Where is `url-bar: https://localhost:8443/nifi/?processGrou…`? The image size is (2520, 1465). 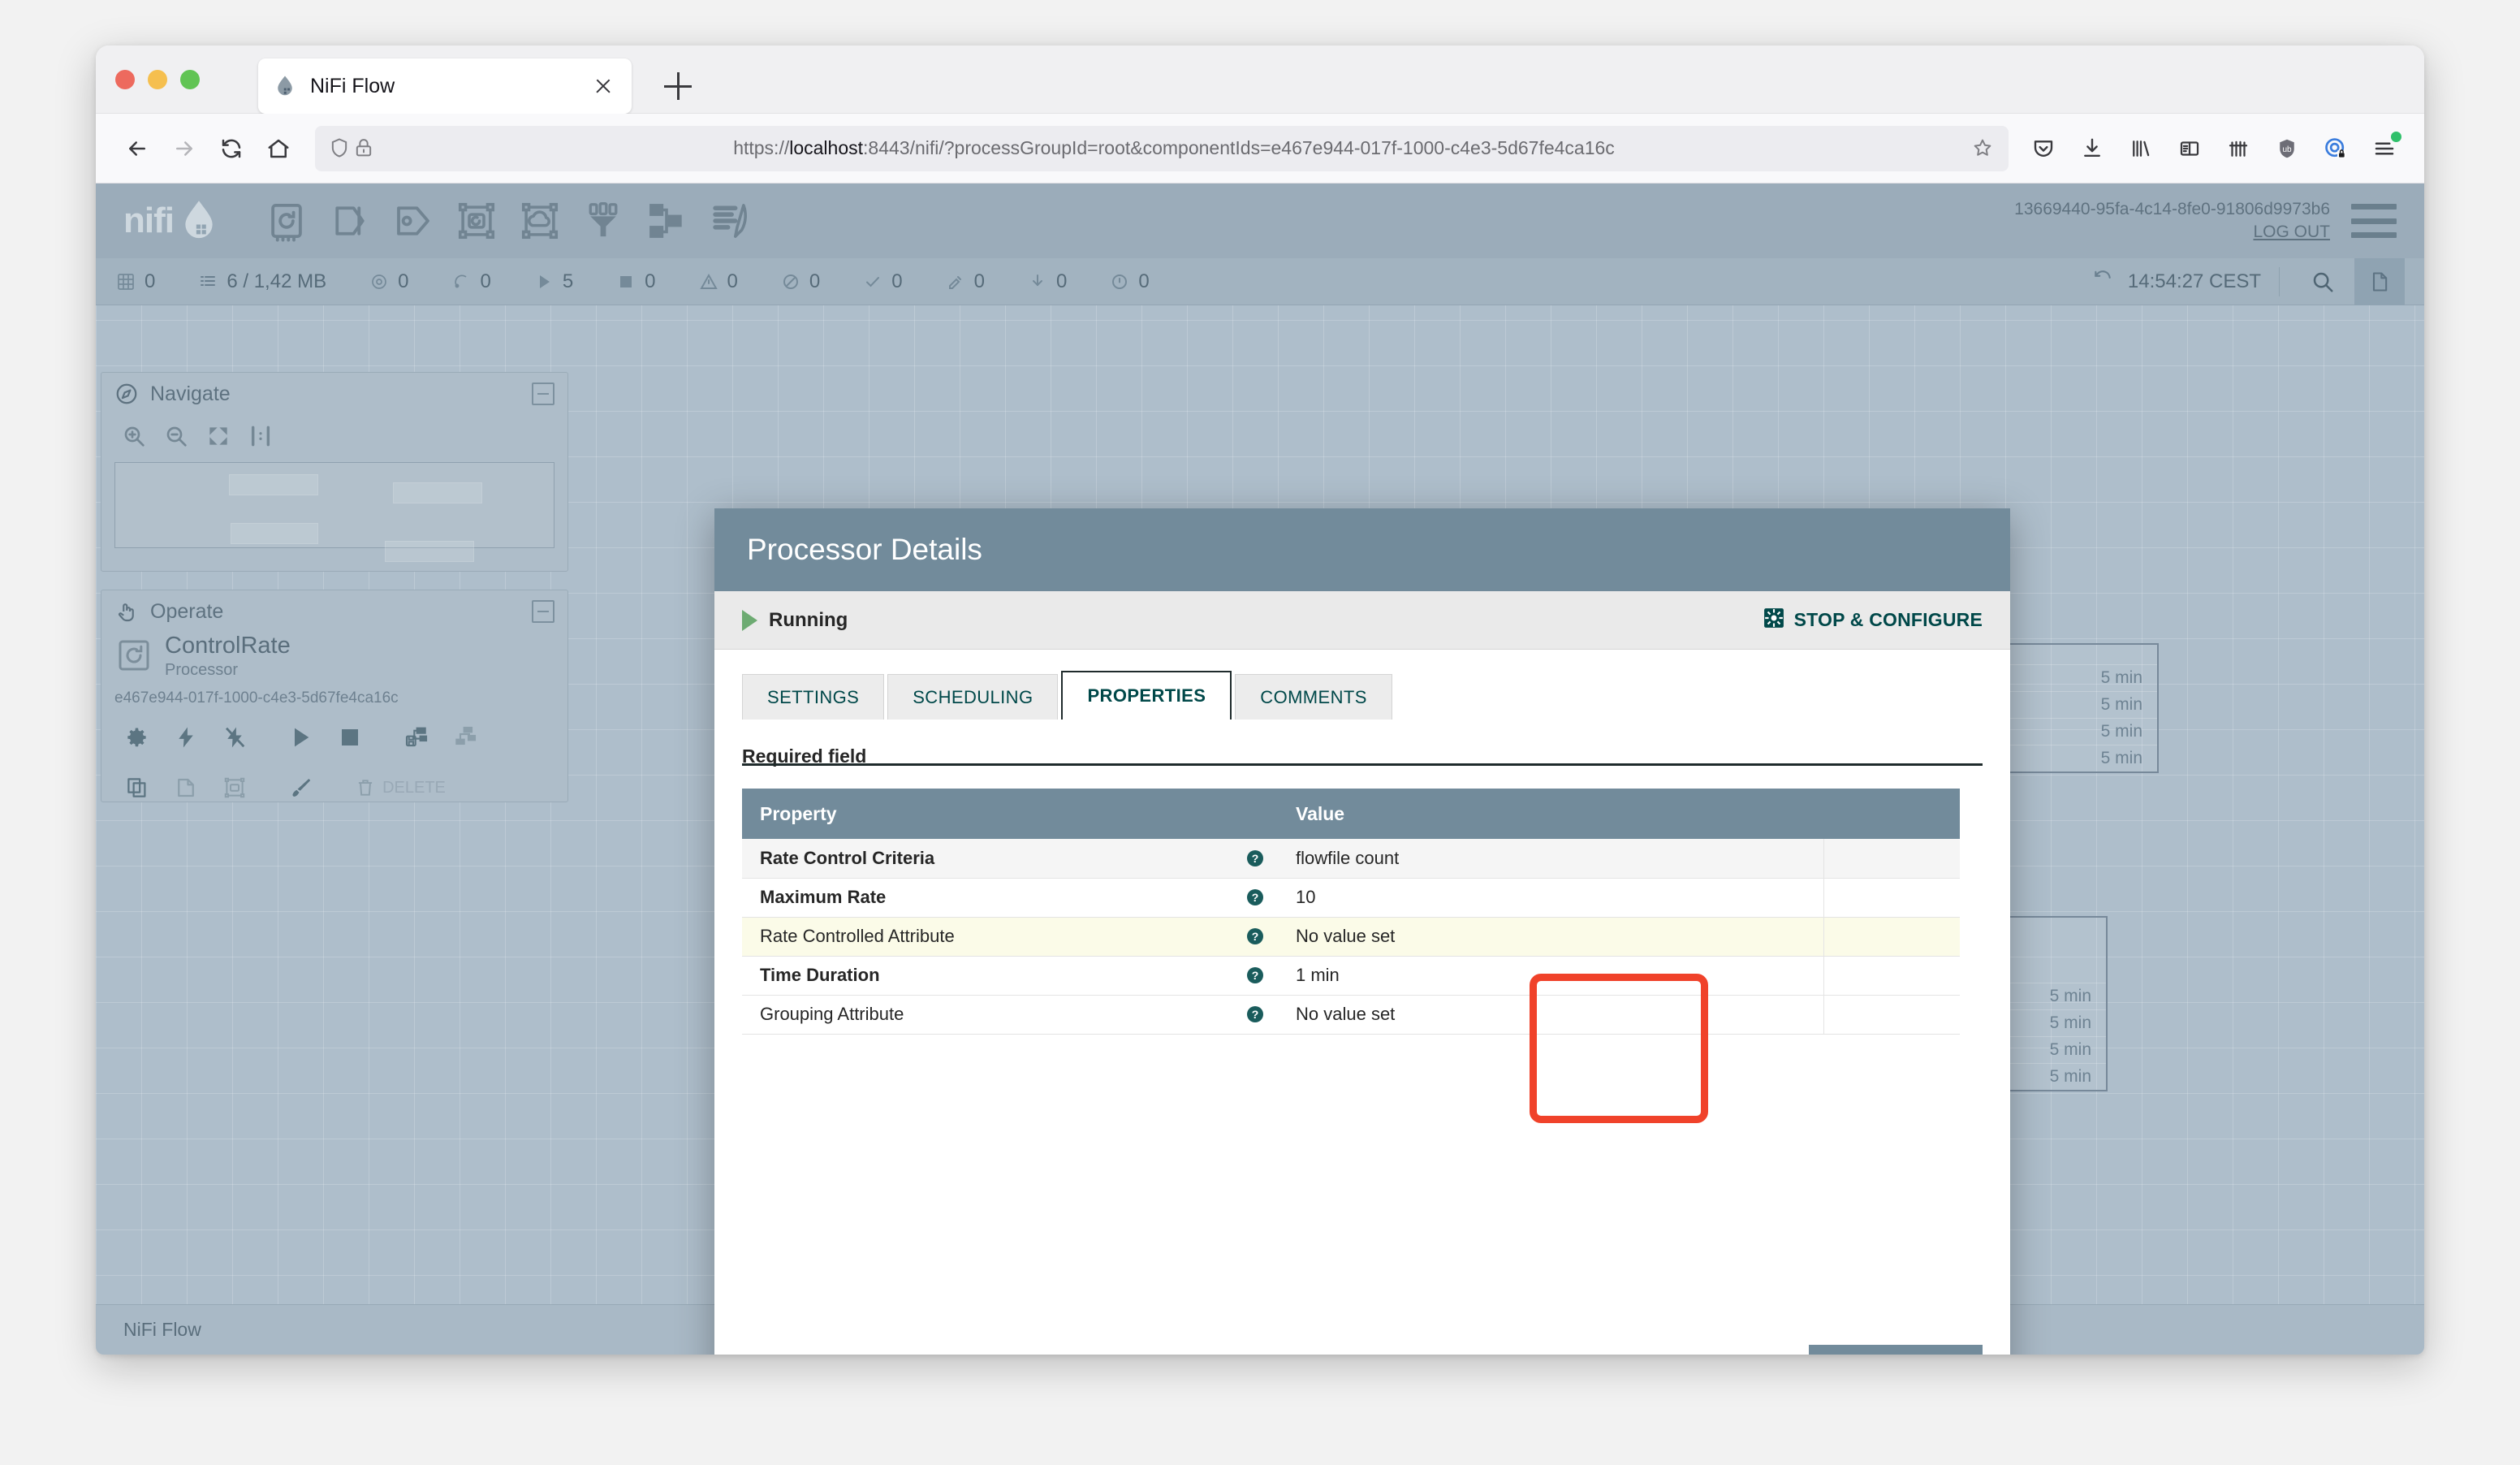
url-bar: https://localhost:8443/nifi/?processGrou… is located at coordinates (1162, 148).